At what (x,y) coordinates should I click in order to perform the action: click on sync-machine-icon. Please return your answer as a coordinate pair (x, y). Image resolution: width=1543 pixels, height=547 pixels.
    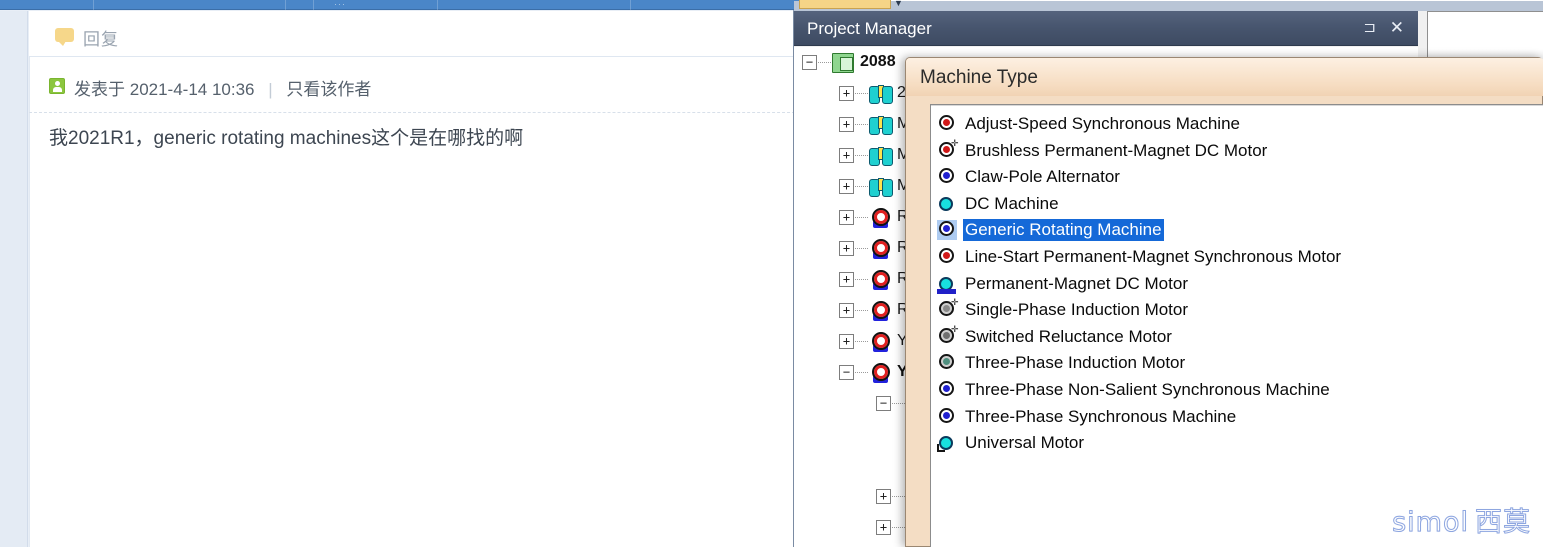
    Looking at the image, I should click on (947, 124).